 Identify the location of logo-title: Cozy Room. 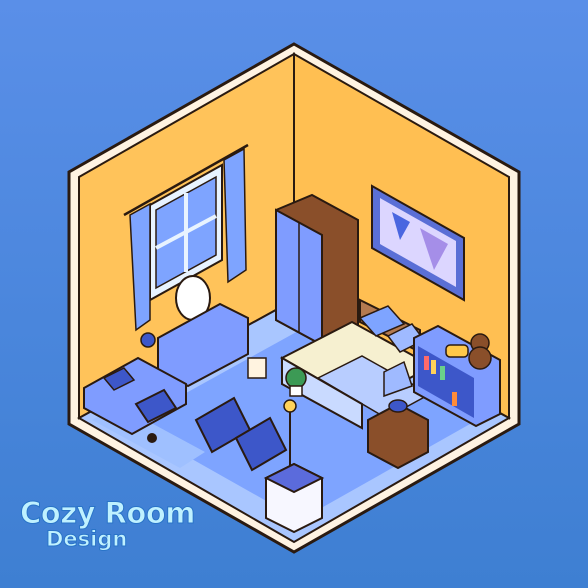
(108, 513).